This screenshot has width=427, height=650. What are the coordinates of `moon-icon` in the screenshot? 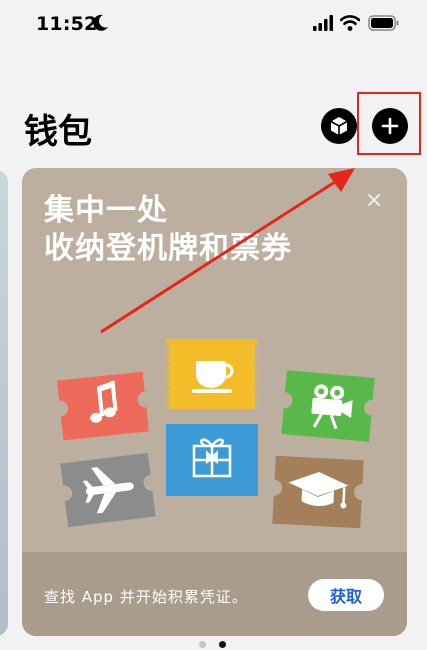 It's located at (100, 22).